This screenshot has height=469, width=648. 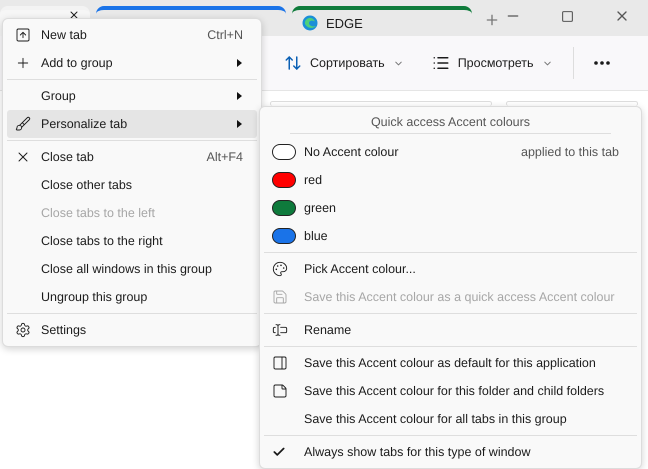 I want to click on menu-header: Quick access Accent colours, so click(x=451, y=122).